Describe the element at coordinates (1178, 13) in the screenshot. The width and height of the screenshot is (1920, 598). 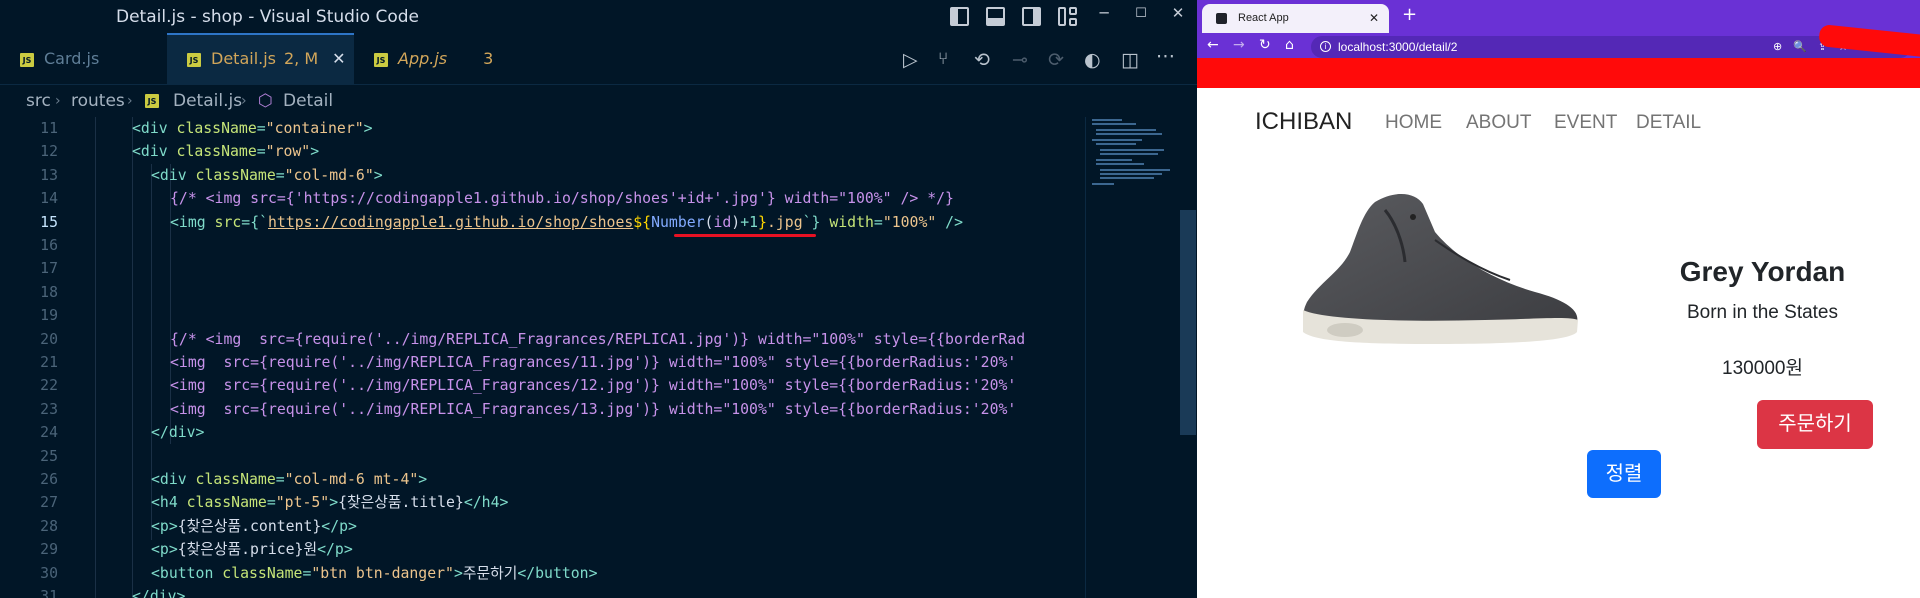
I see `close-window-icon: ✕` at that location.